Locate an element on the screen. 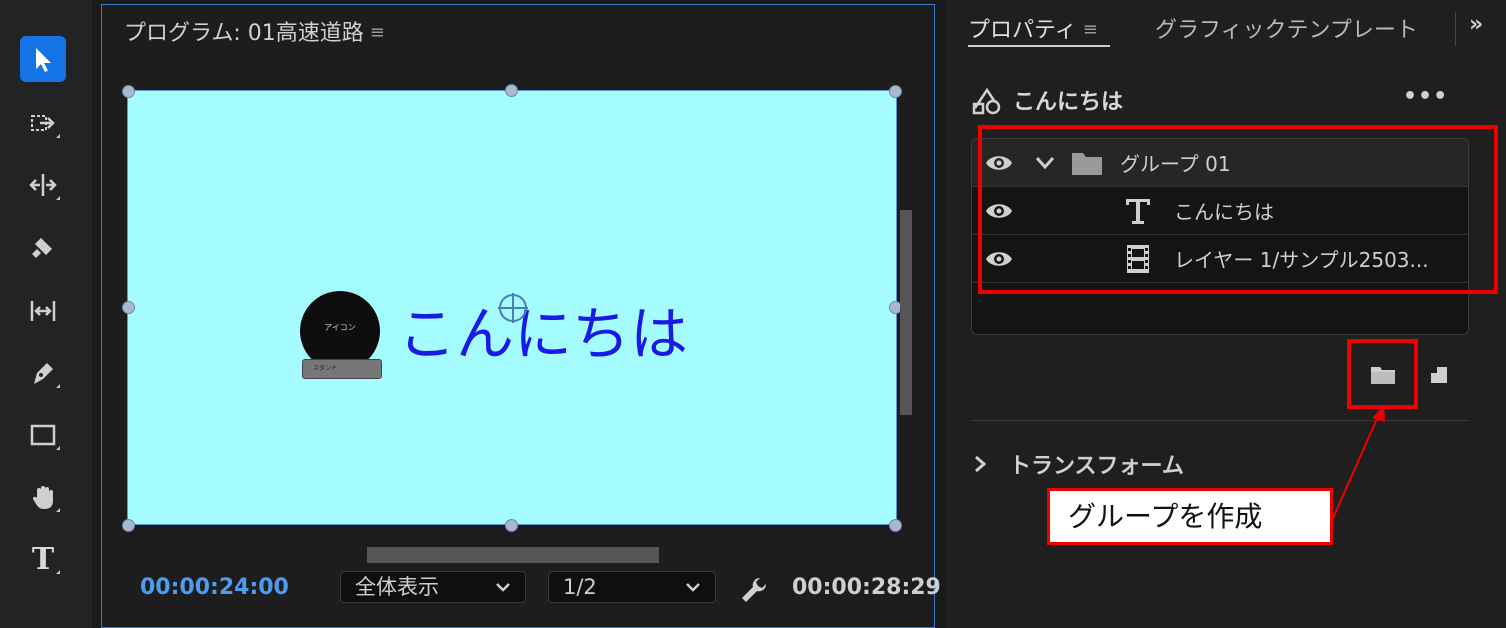 This screenshot has width=1506, height=628. type-tool-icon: T is located at coordinates (43, 559).